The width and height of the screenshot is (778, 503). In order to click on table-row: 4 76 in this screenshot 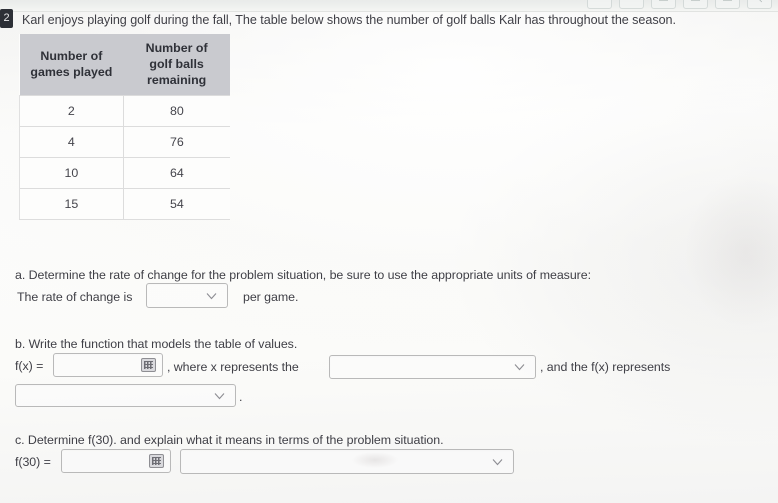, I will do `click(124, 142)`.